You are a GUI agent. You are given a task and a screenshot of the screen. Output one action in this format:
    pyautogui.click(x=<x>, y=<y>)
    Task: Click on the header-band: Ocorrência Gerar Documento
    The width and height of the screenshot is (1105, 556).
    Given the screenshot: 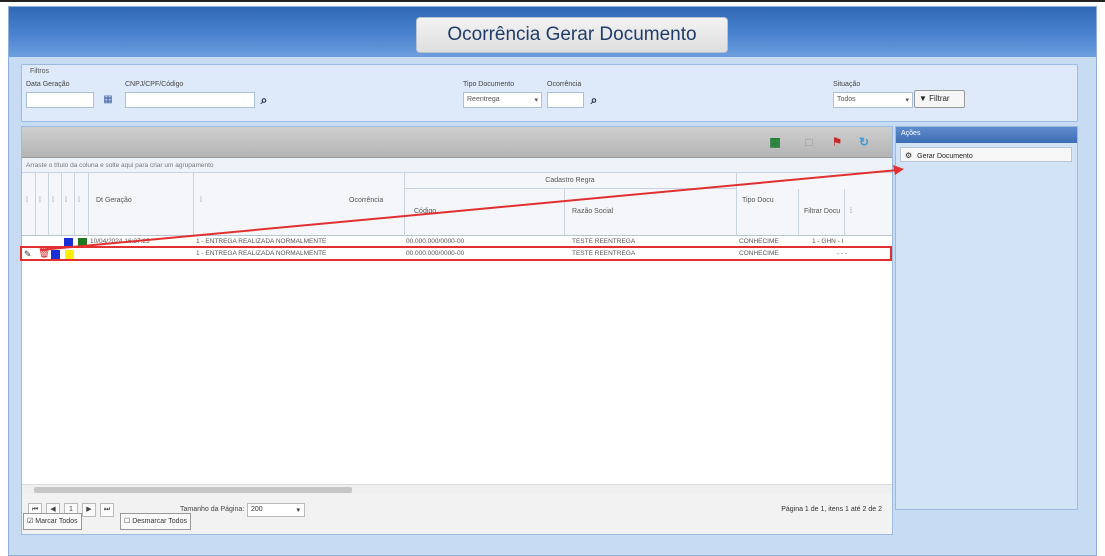 What is the action you would take?
    pyautogui.click(x=552, y=32)
    